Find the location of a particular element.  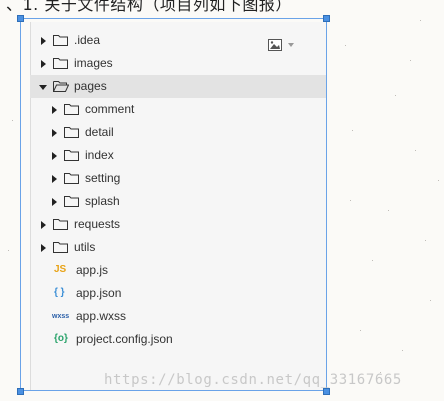

document-heading: 、1. 关于文件结构（项目列如下图报） is located at coordinates (149, 7).